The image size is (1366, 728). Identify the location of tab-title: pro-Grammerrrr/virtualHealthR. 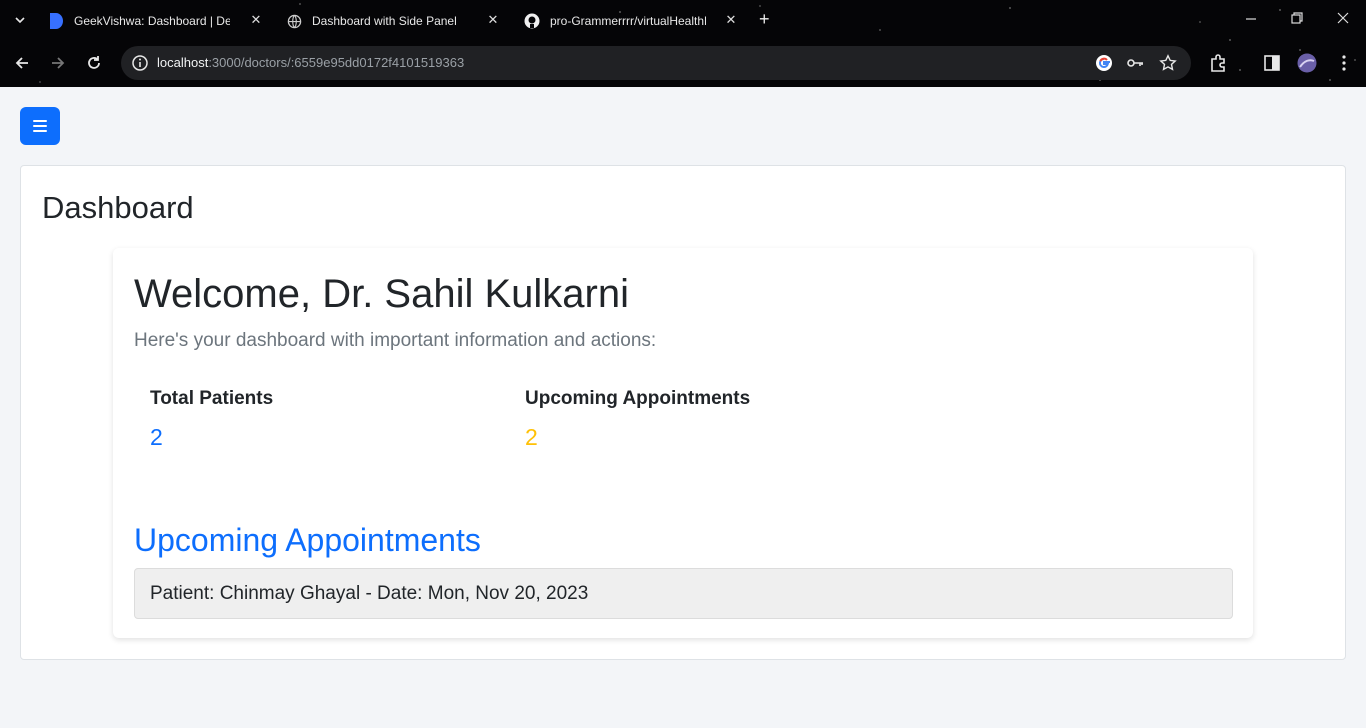
(628, 21).